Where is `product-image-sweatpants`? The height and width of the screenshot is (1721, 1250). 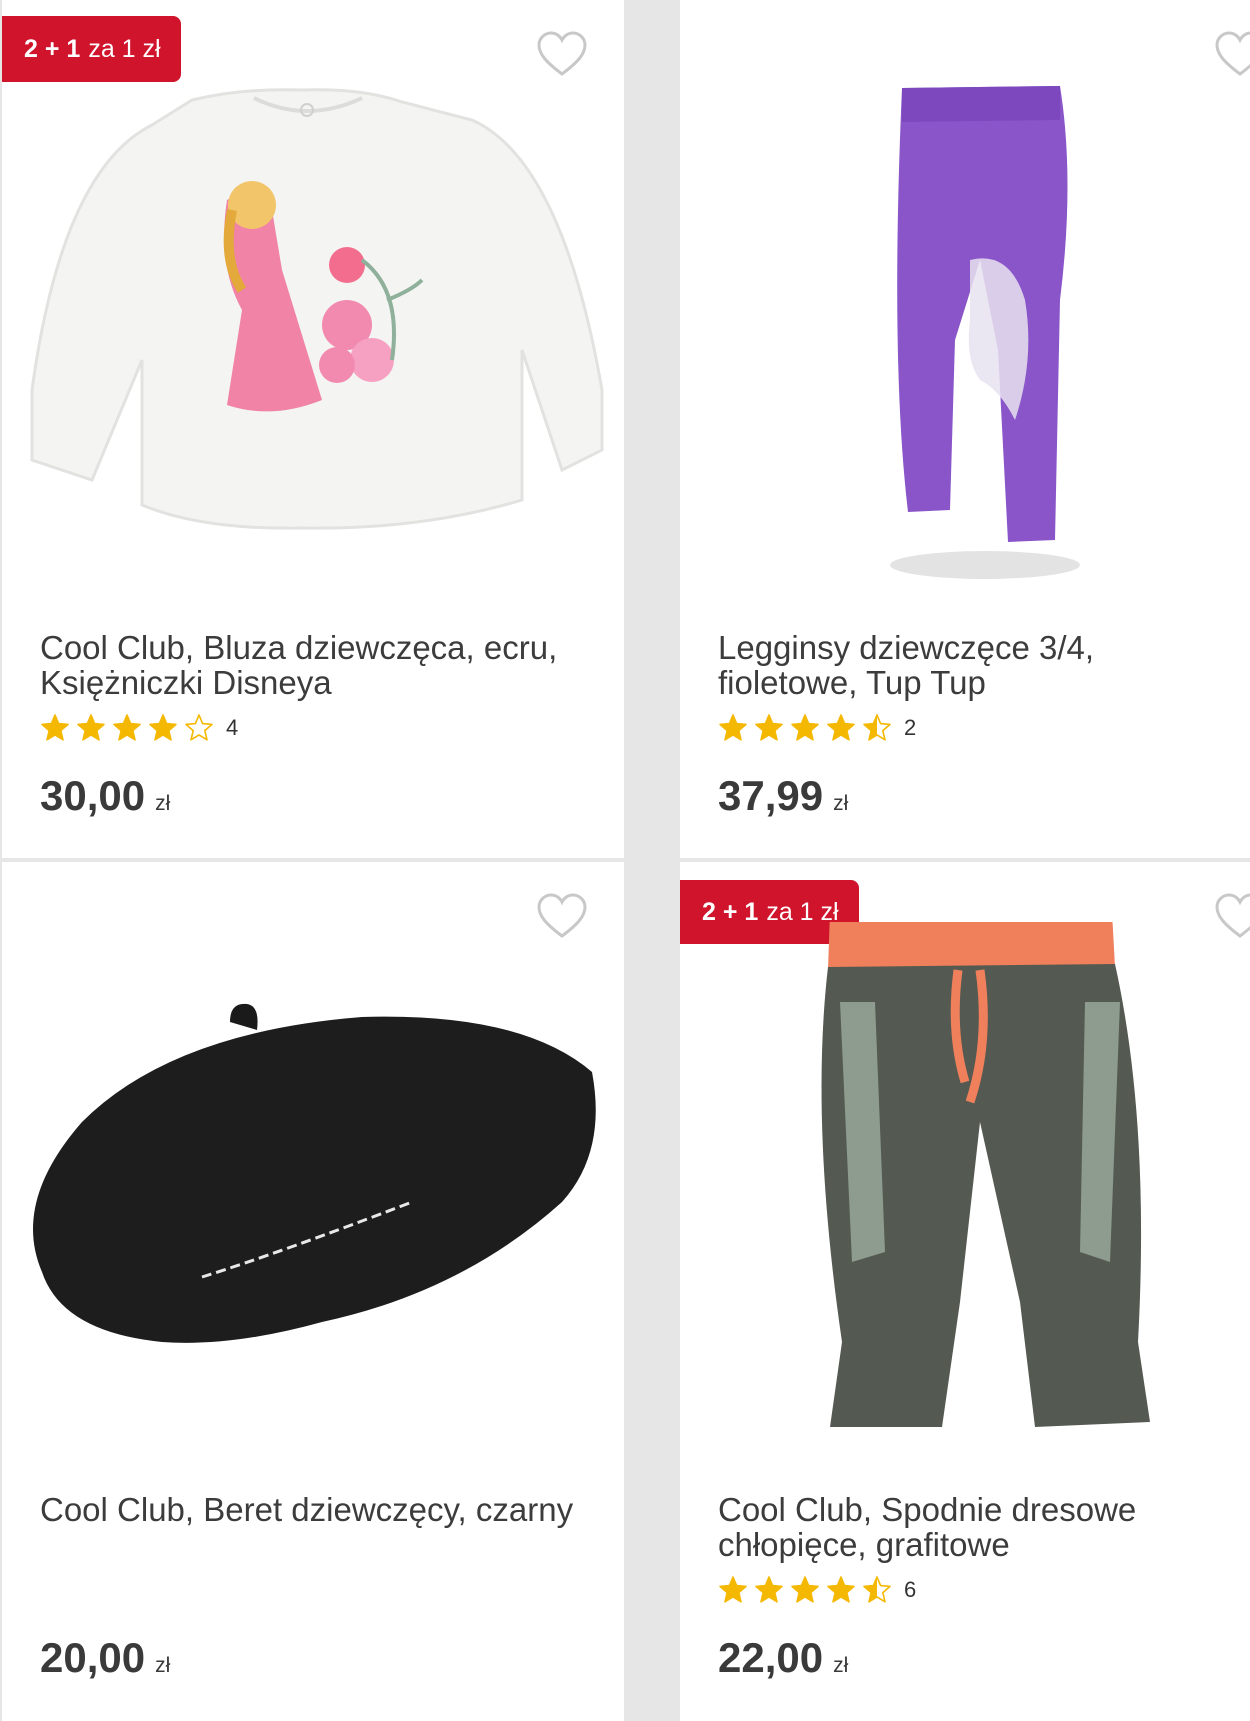
product-image-sweatpants is located at coordinates (965, 1182).